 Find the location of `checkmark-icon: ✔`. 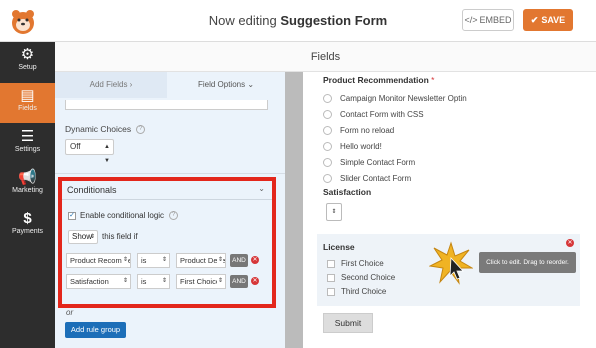

checkmark-icon: ✔ is located at coordinates (534, 19).